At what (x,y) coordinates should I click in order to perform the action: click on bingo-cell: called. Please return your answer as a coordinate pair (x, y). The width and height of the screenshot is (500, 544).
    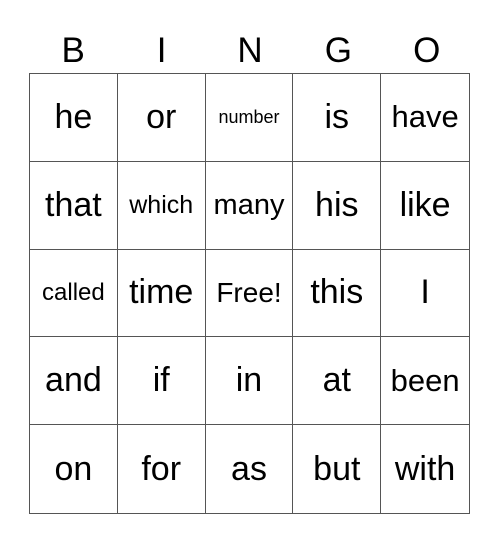
    Looking at the image, I should click on (74, 293).